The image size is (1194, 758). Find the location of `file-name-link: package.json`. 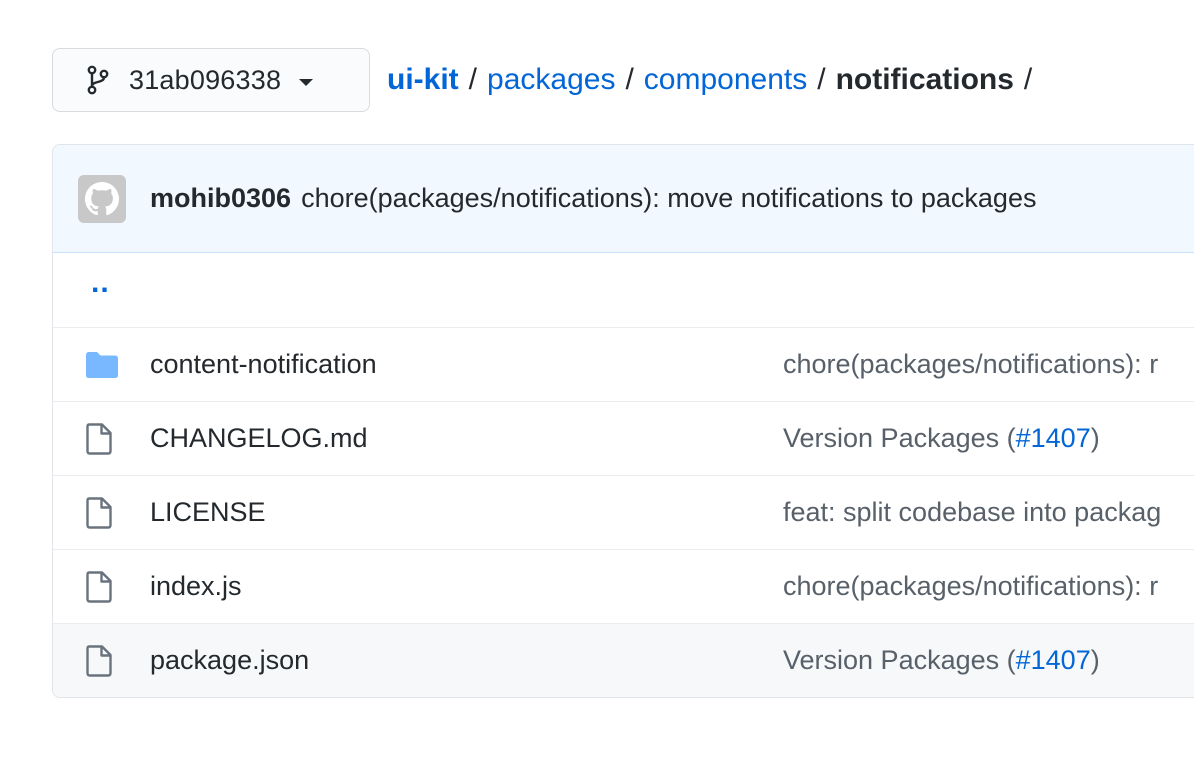

file-name-link: package.json is located at coordinates (229, 660).